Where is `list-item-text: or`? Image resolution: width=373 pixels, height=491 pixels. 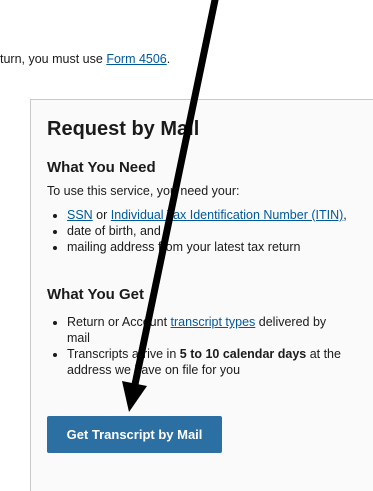 list-item-text: or is located at coordinates (101, 215).